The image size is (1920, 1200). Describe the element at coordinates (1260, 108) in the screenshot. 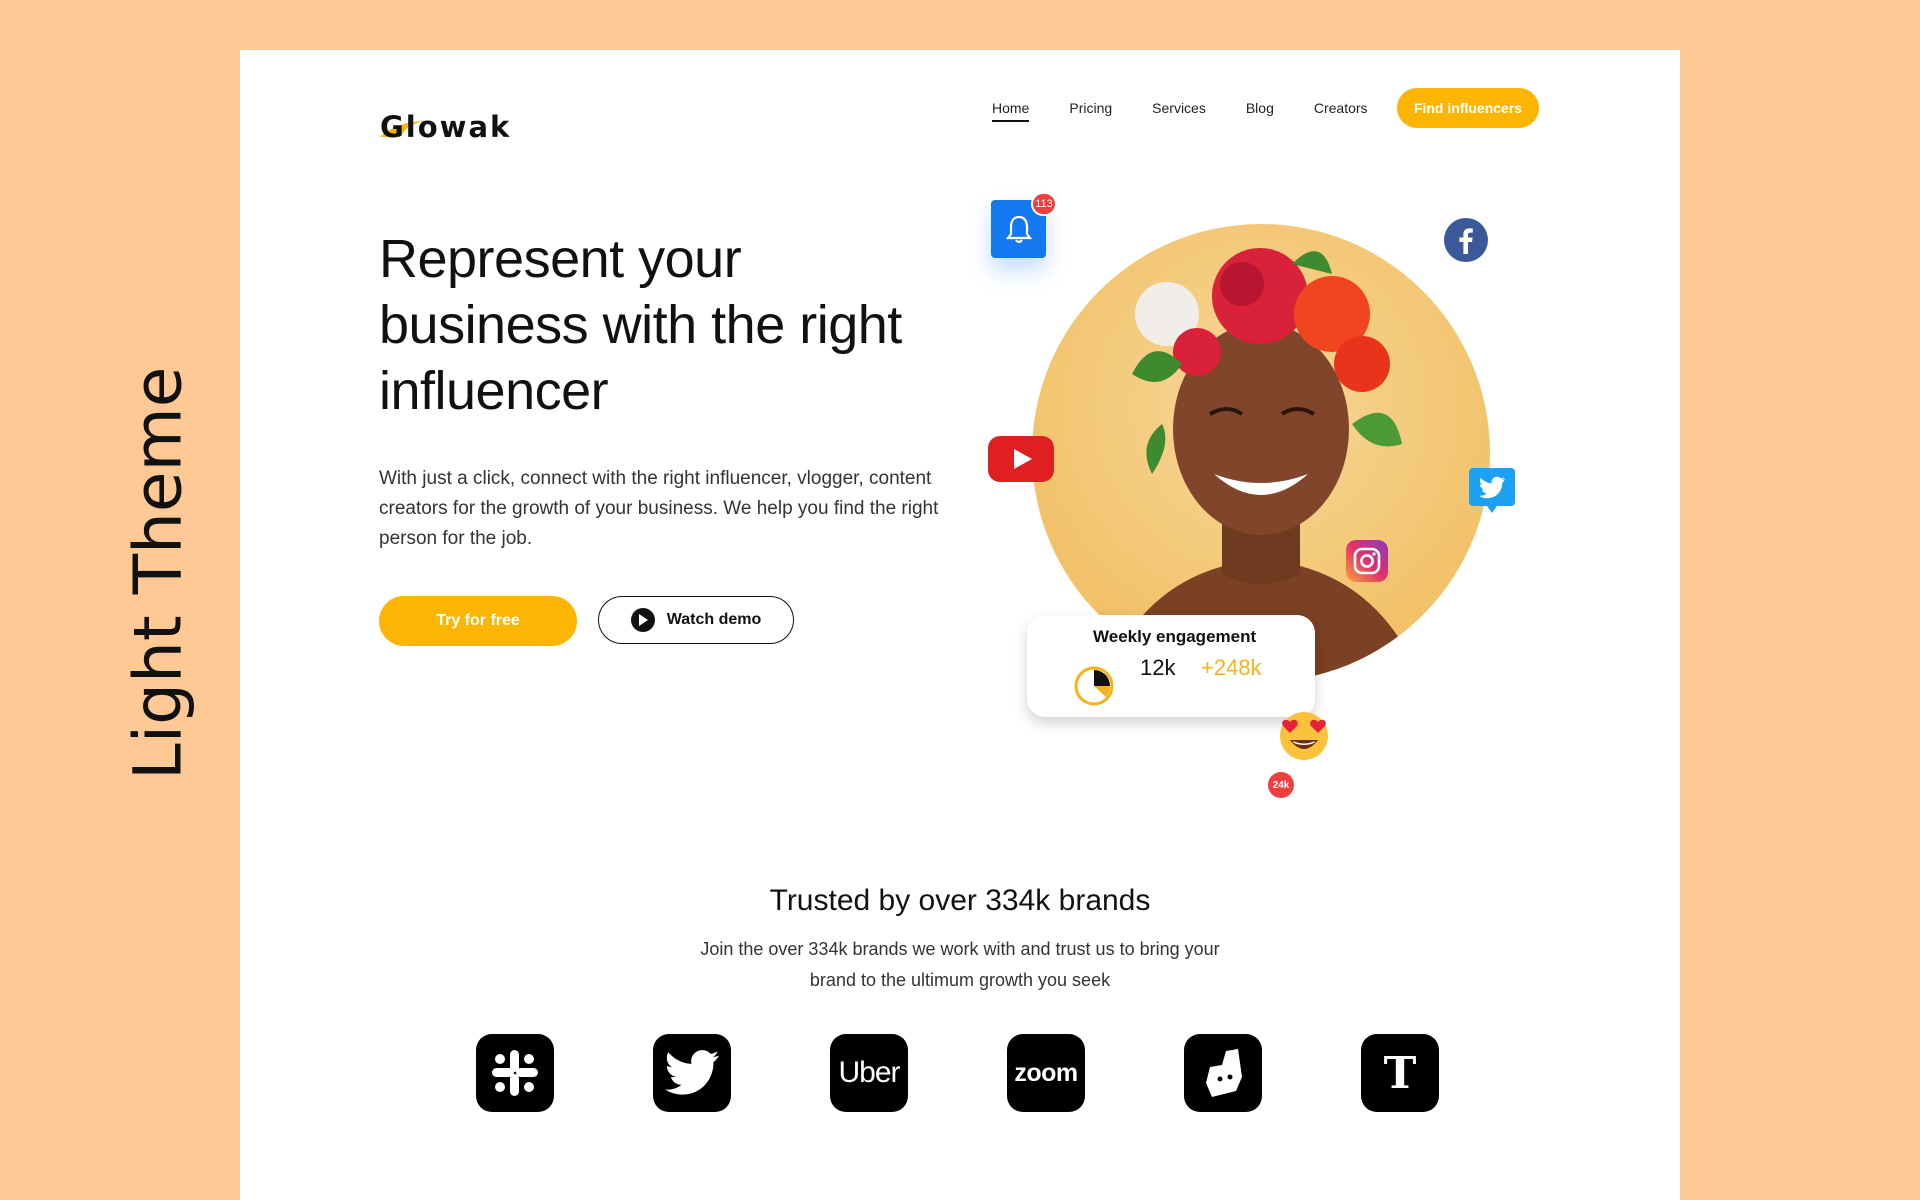

I see `nav-blog: Blog` at that location.